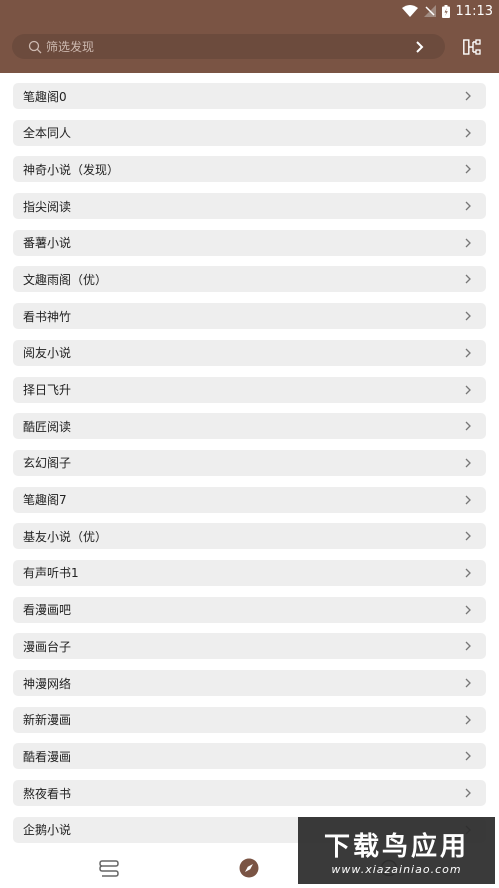 This screenshot has height=888, width=499. What do you see at coordinates (396, 869) in the screenshot?
I see `watermark-url: www.xiazainiao.com` at bounding box center [396, 869].